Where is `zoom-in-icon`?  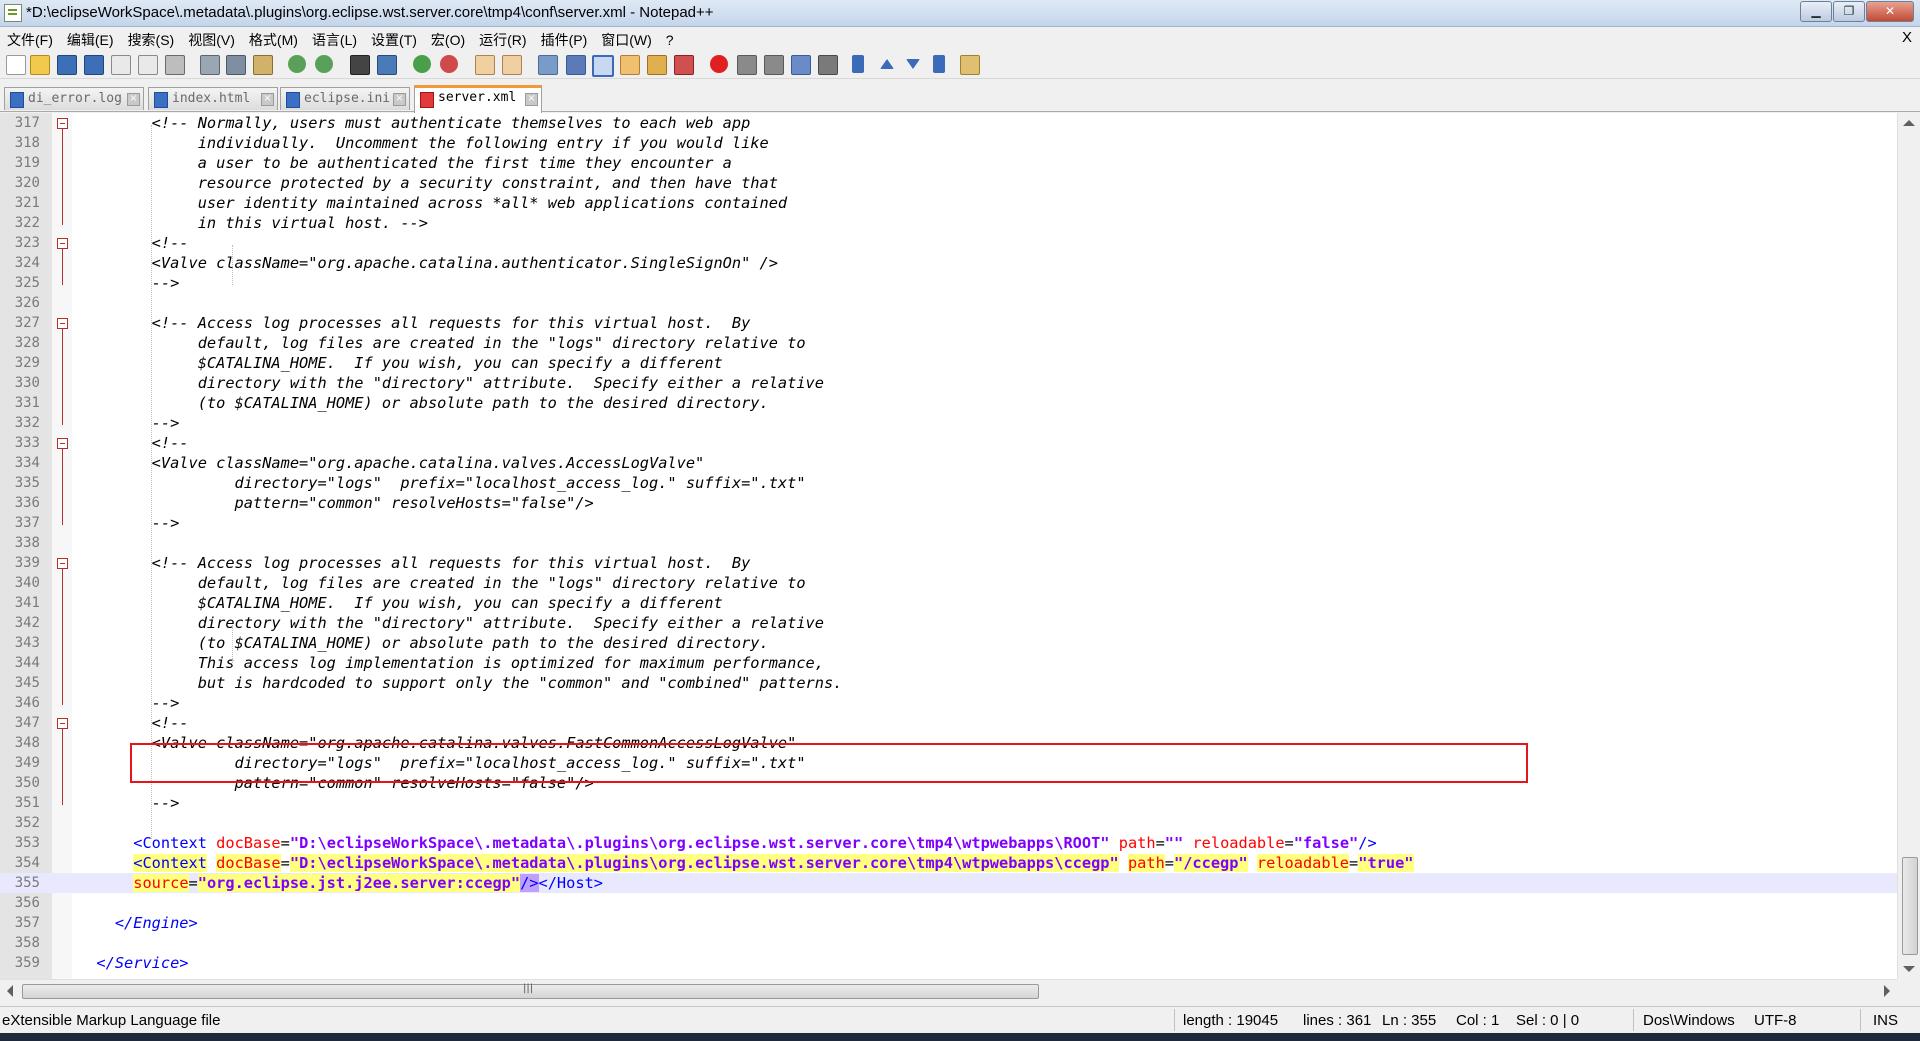
zoom-in-icon is located at coordinates (422, 64).